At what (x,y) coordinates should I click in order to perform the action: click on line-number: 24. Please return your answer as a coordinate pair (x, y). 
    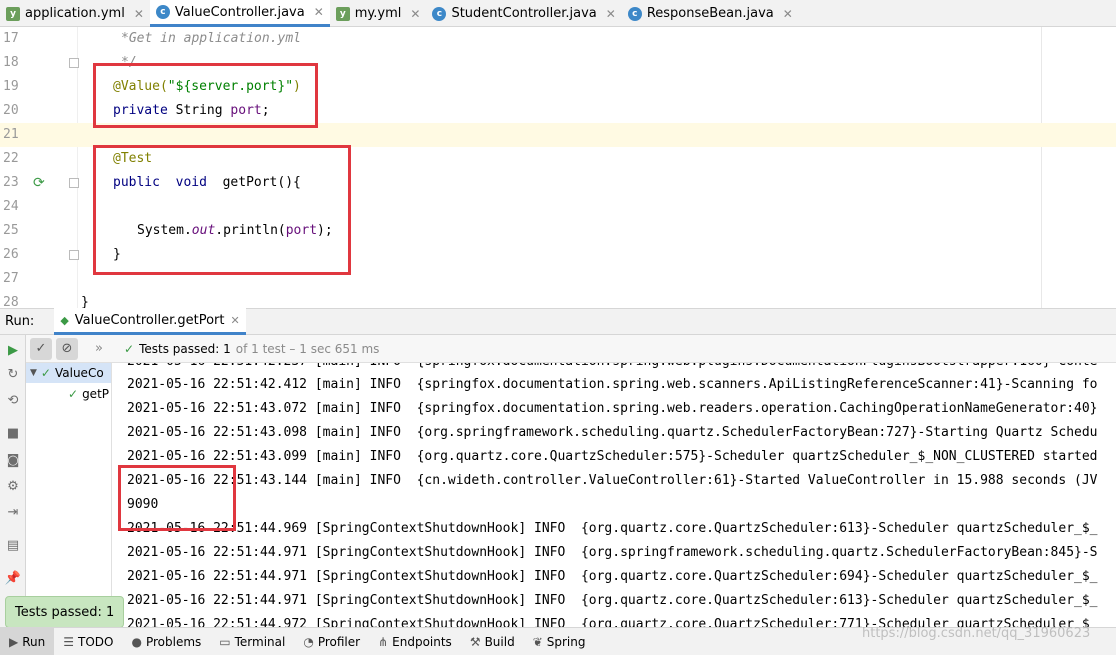
    Looking at the image, I should click on (11, 206).